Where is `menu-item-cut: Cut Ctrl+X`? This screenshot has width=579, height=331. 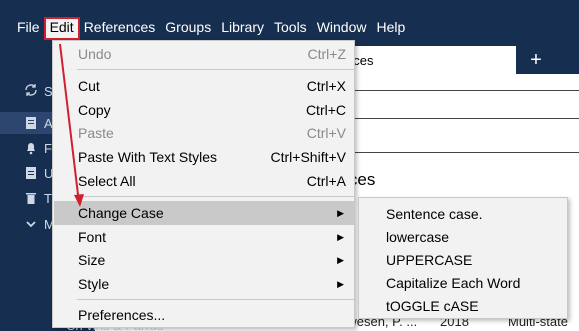
menu-item-cut: Cut Ctrl+X is located at coordinates (204, 86).